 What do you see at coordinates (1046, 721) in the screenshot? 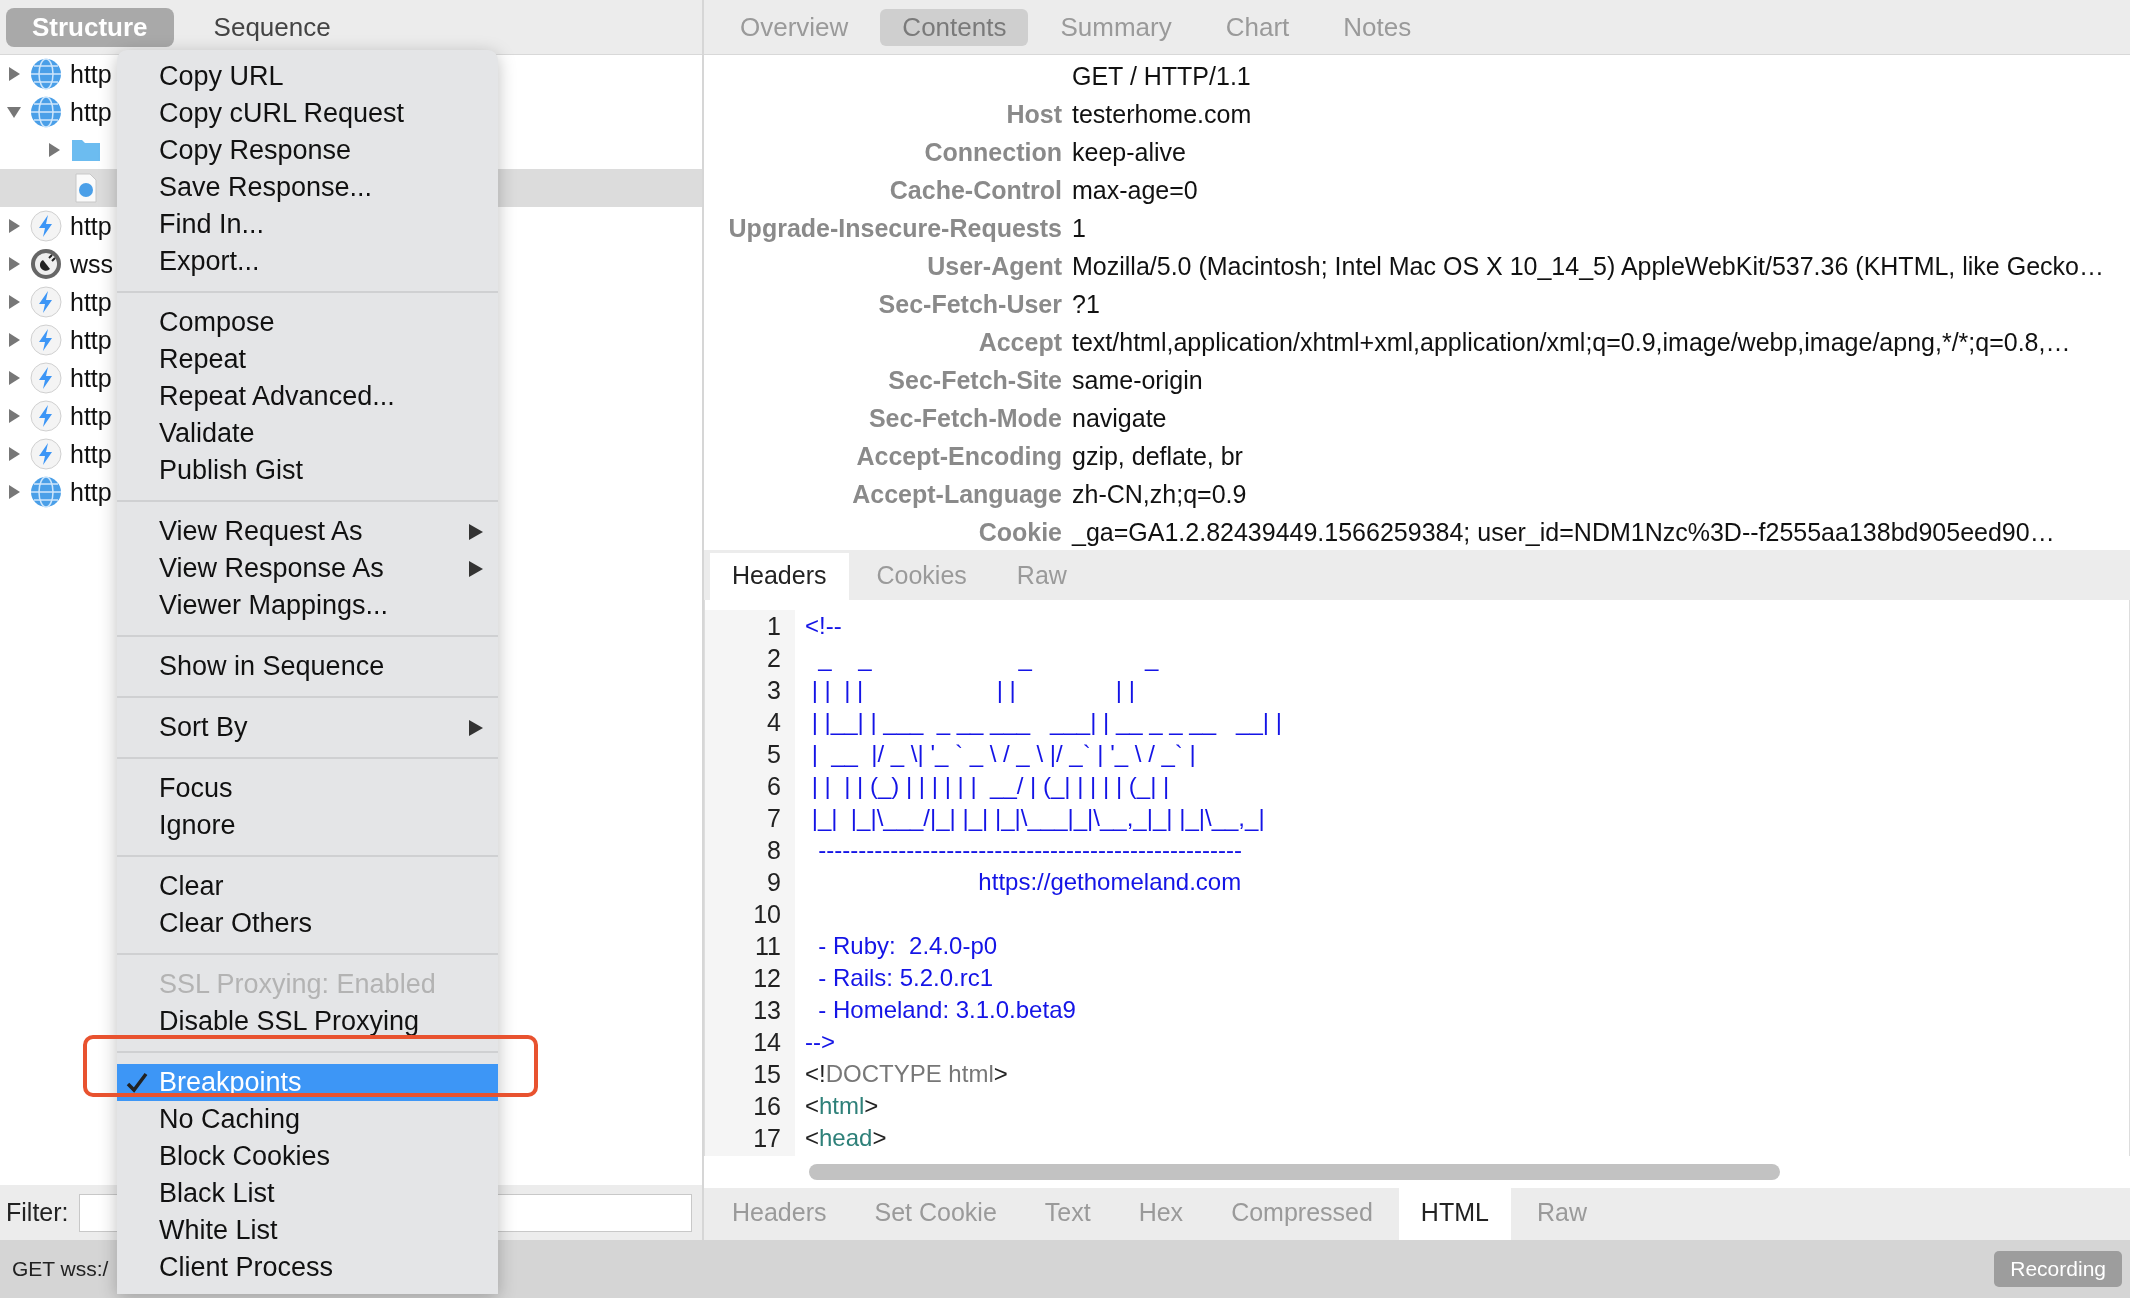
I see `code-line: | |__| | ___ _ __ ___ ___| | __ _ _ __ __| |` at bounding box center [1046, 721].